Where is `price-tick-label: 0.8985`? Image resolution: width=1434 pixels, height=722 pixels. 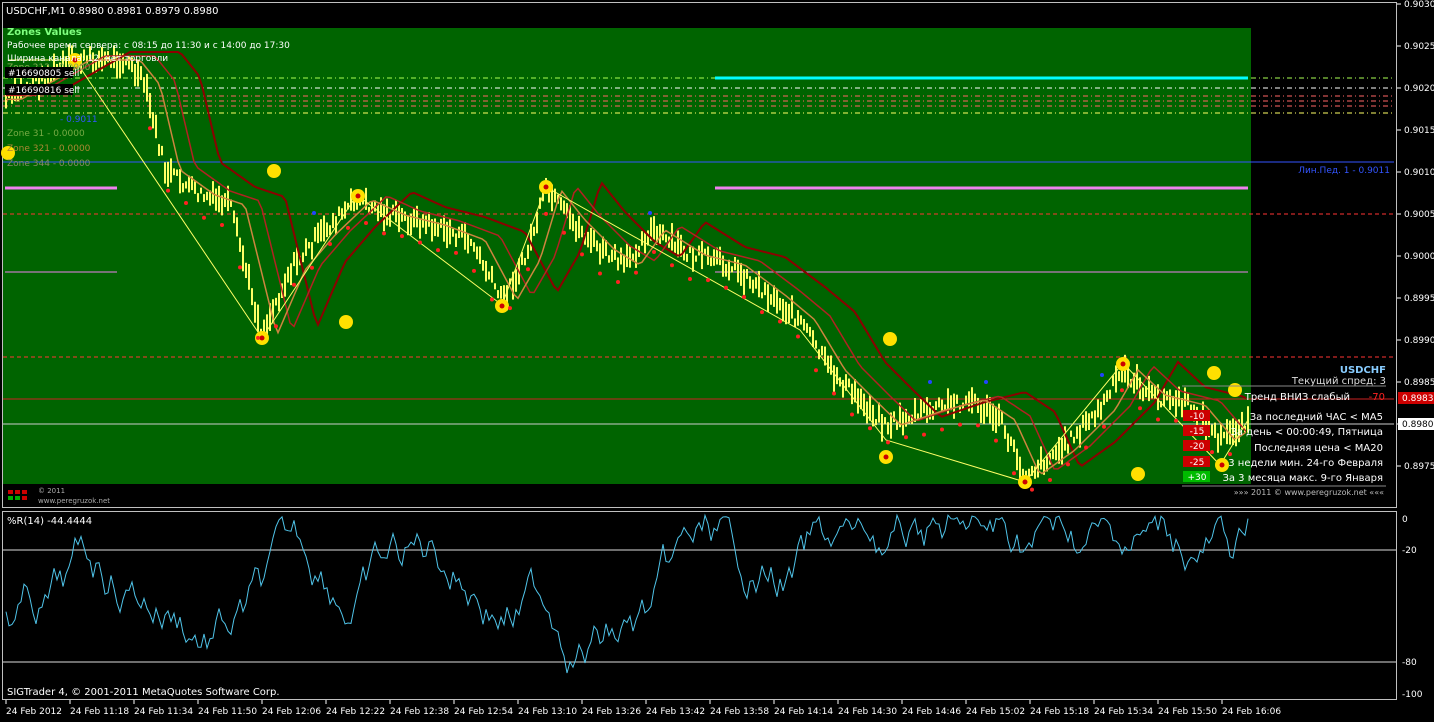
price-tick-label: 0.8985 is located at coordinates (1419, 383).